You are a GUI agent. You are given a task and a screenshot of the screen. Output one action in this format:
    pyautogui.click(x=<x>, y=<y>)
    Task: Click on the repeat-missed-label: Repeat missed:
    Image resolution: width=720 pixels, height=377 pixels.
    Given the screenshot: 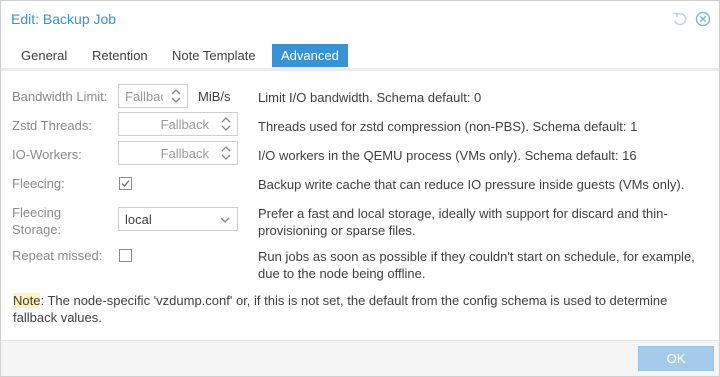 What is the action you would take?
    pyautogui.click(x=57, y=255)
    